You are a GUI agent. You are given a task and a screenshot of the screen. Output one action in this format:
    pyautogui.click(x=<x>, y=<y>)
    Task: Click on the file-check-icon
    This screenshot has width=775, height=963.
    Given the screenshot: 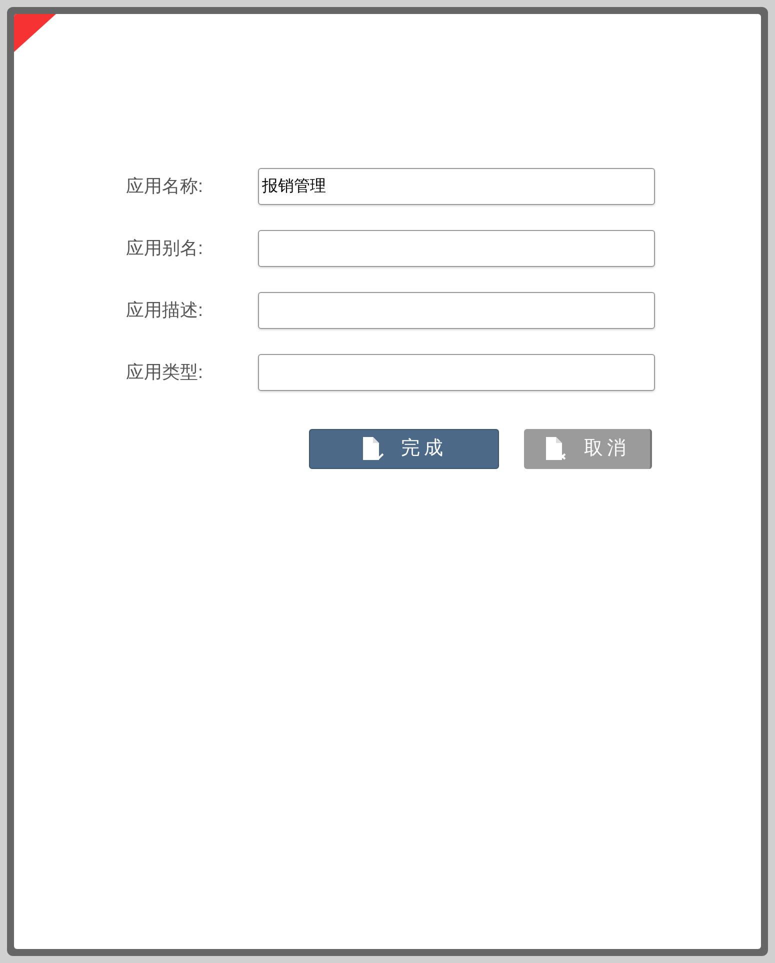 What is the action you would take?
    pyautogui.click(x=373, y=449)
    